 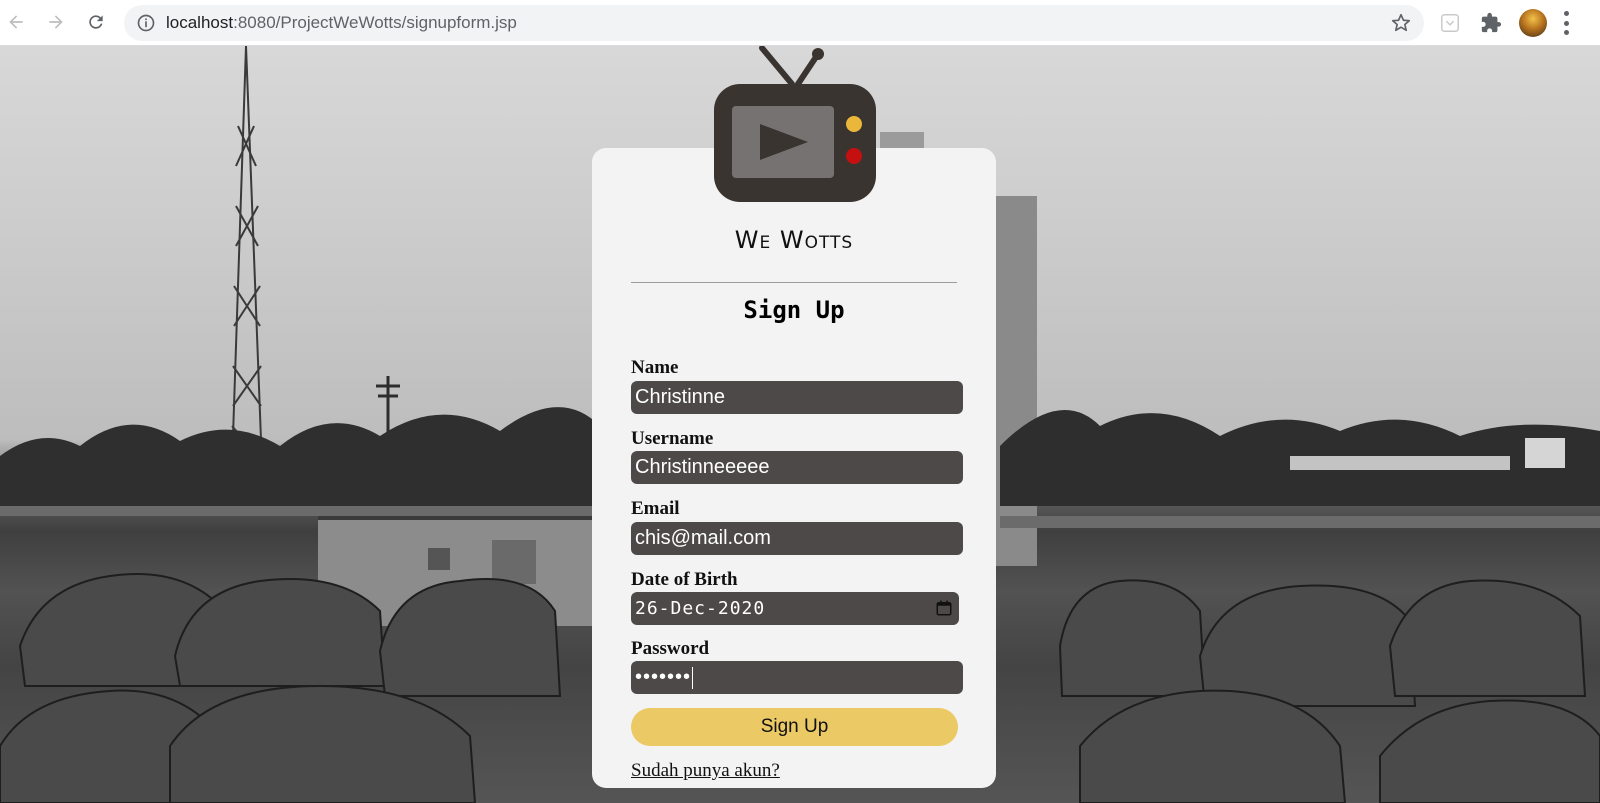 I want to click on brand-name: We Wotts, so click(x=794, y=240).